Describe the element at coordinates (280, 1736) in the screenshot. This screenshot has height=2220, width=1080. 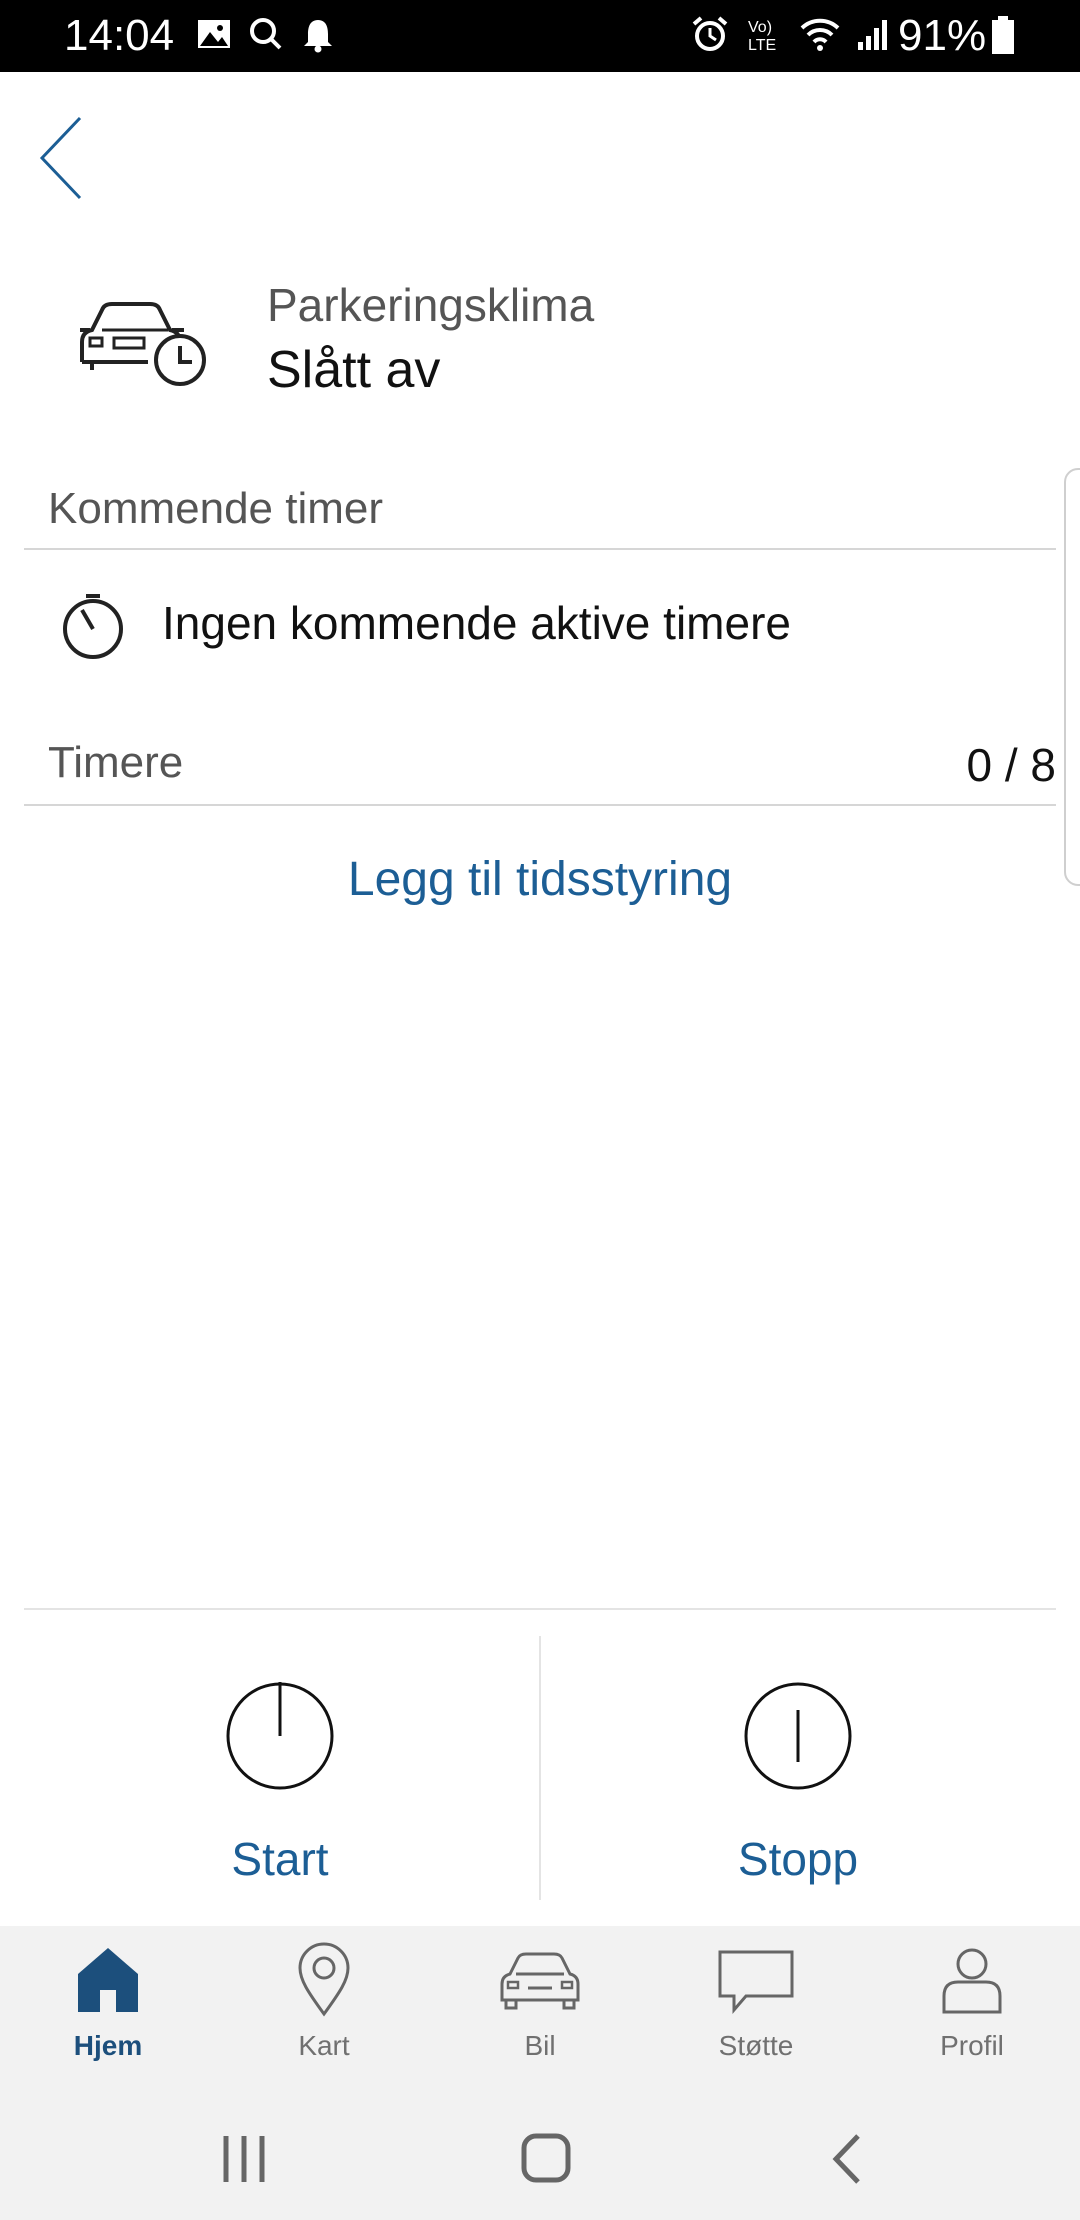
I see `power-icon` at that location.